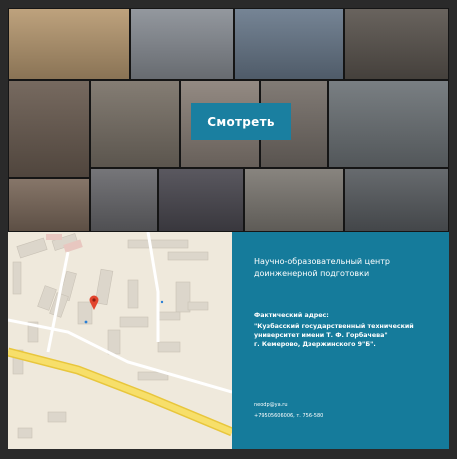 The width and height of the screenshot is (457, 459). Describe the element at coordinates (312, 273) in the screenshot. I see `center-title-line2: доинженерной подготовки` at that location.